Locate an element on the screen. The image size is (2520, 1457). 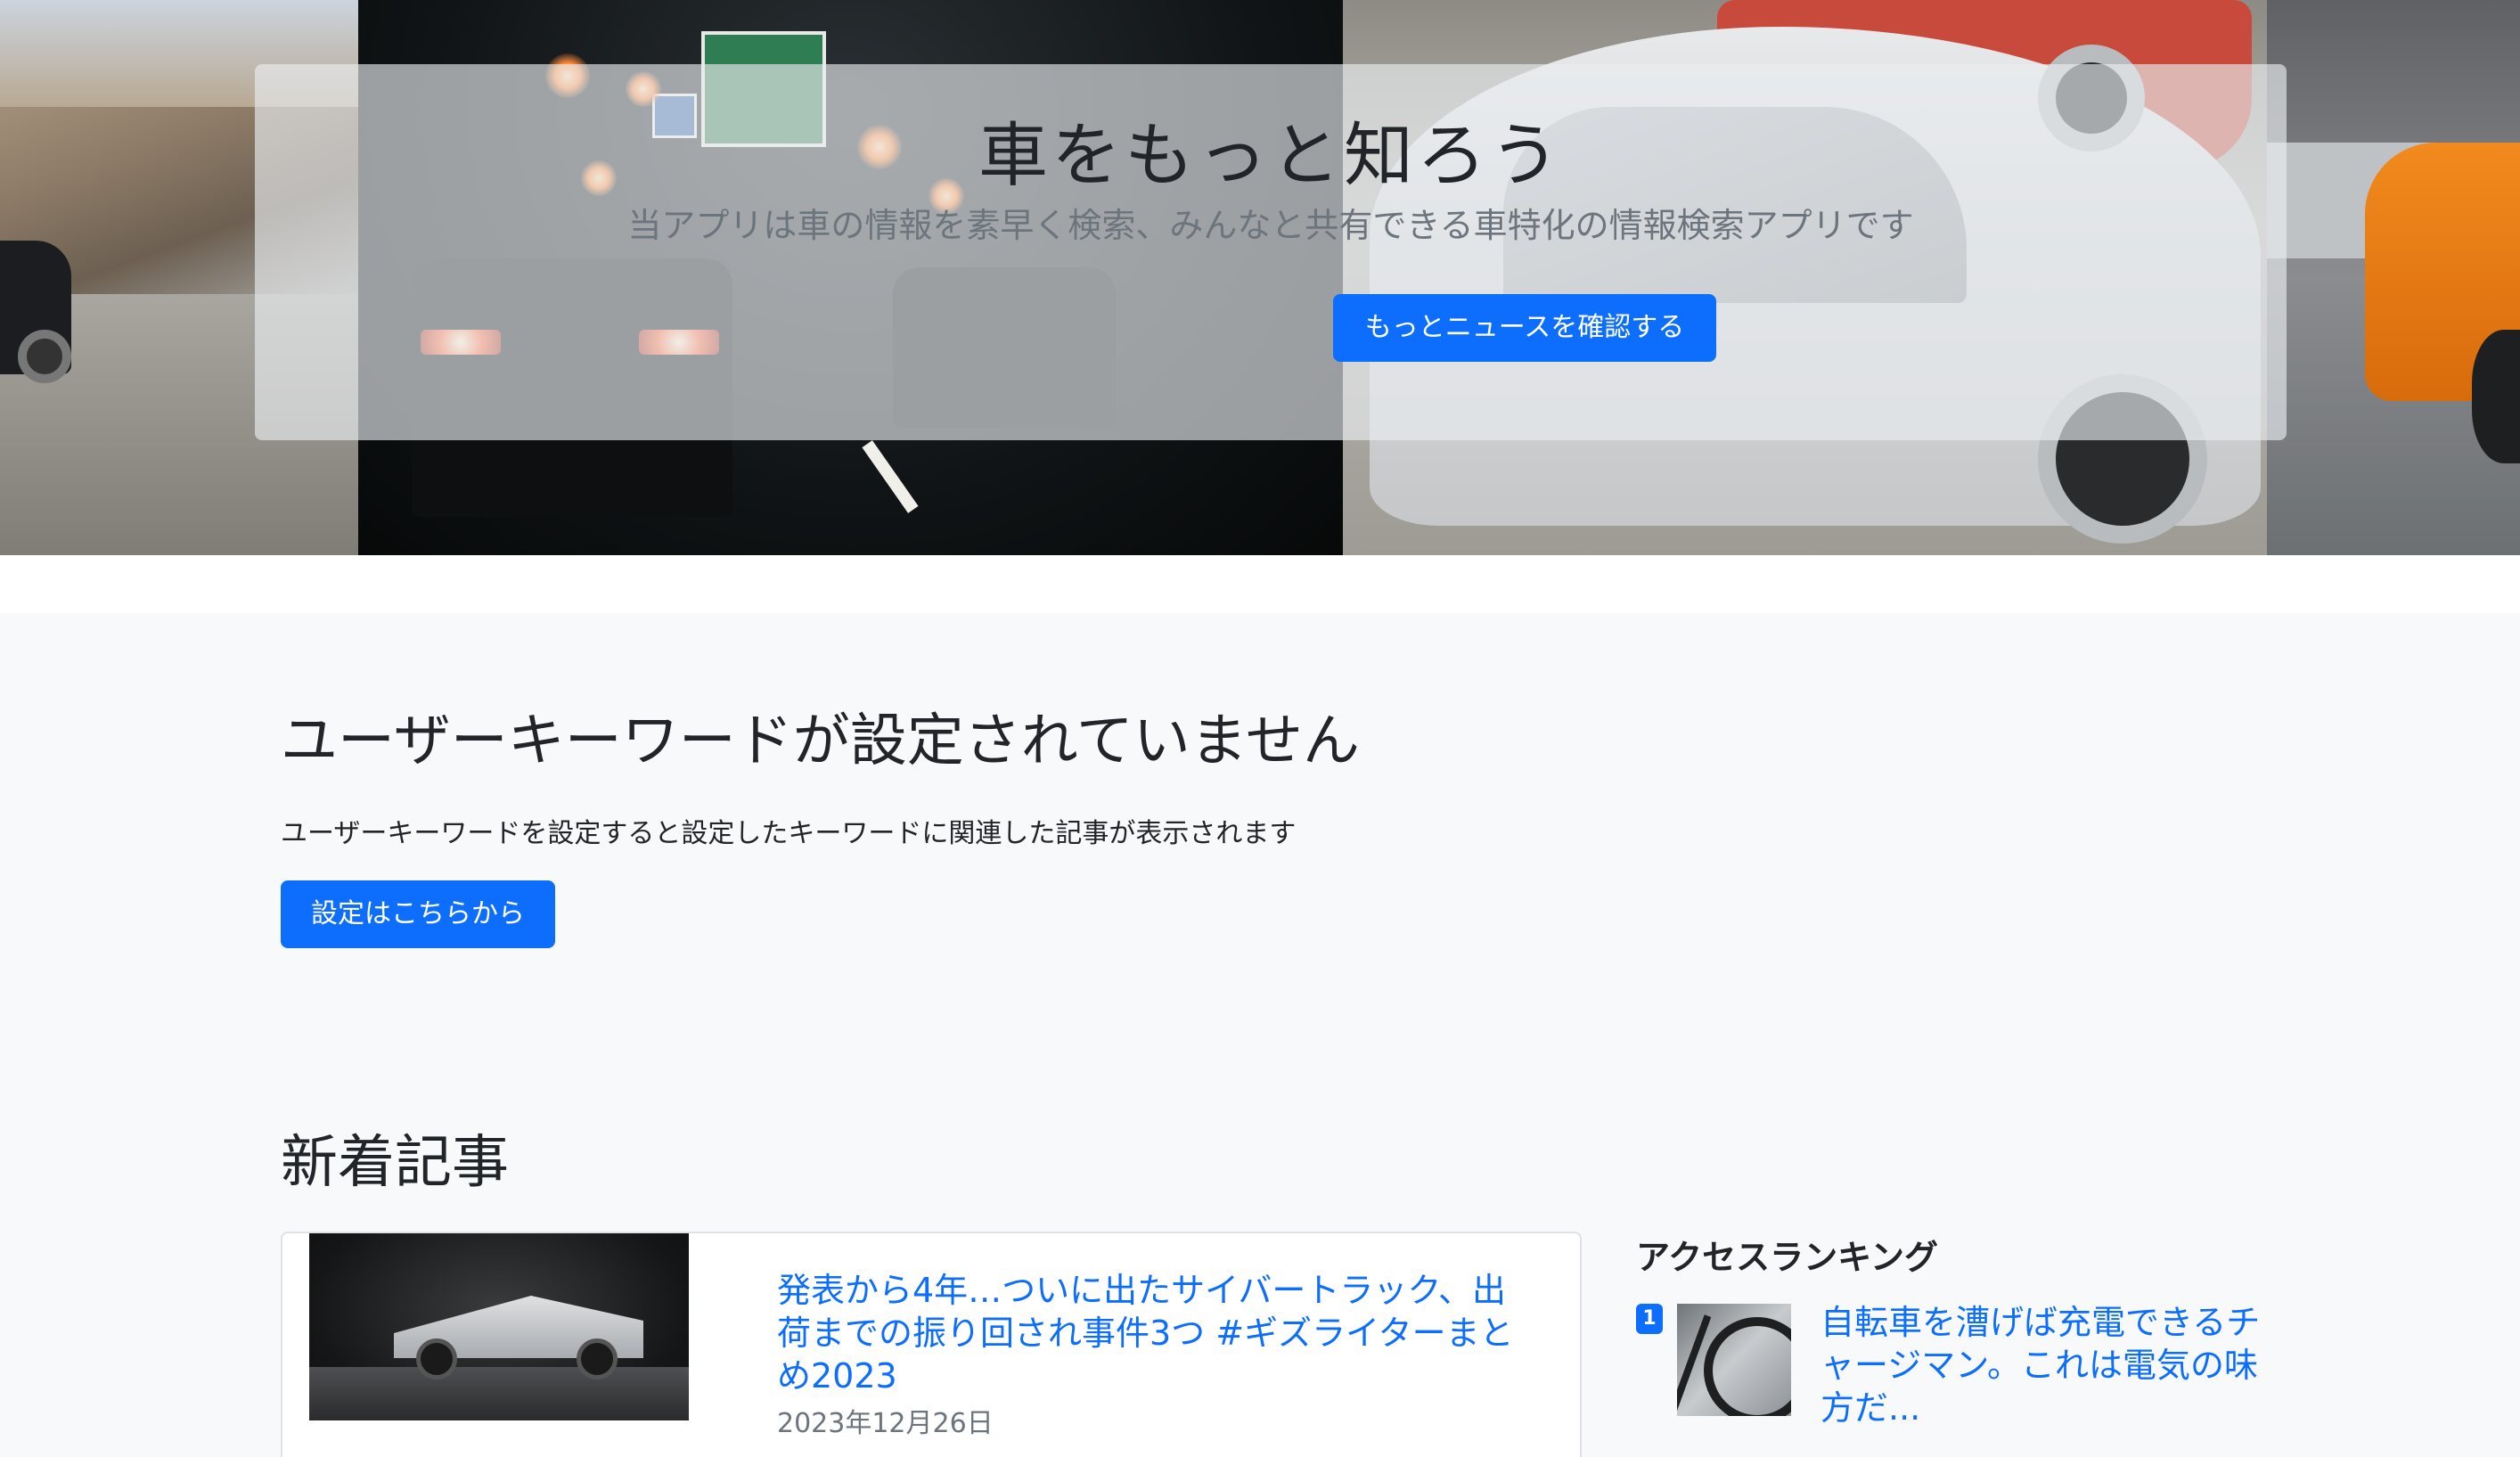
hero-title: 車をもっと知ろう is located at coordinates (1270, 156).